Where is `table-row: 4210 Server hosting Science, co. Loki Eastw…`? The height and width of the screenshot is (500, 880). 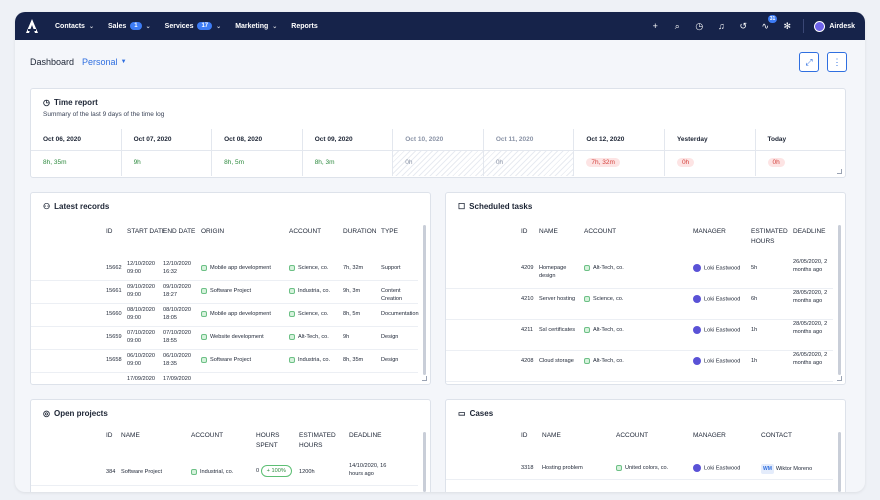 table-row: 4210 Server hosting Science, co. Loki Eastw… is located at coordinates (639, 304).